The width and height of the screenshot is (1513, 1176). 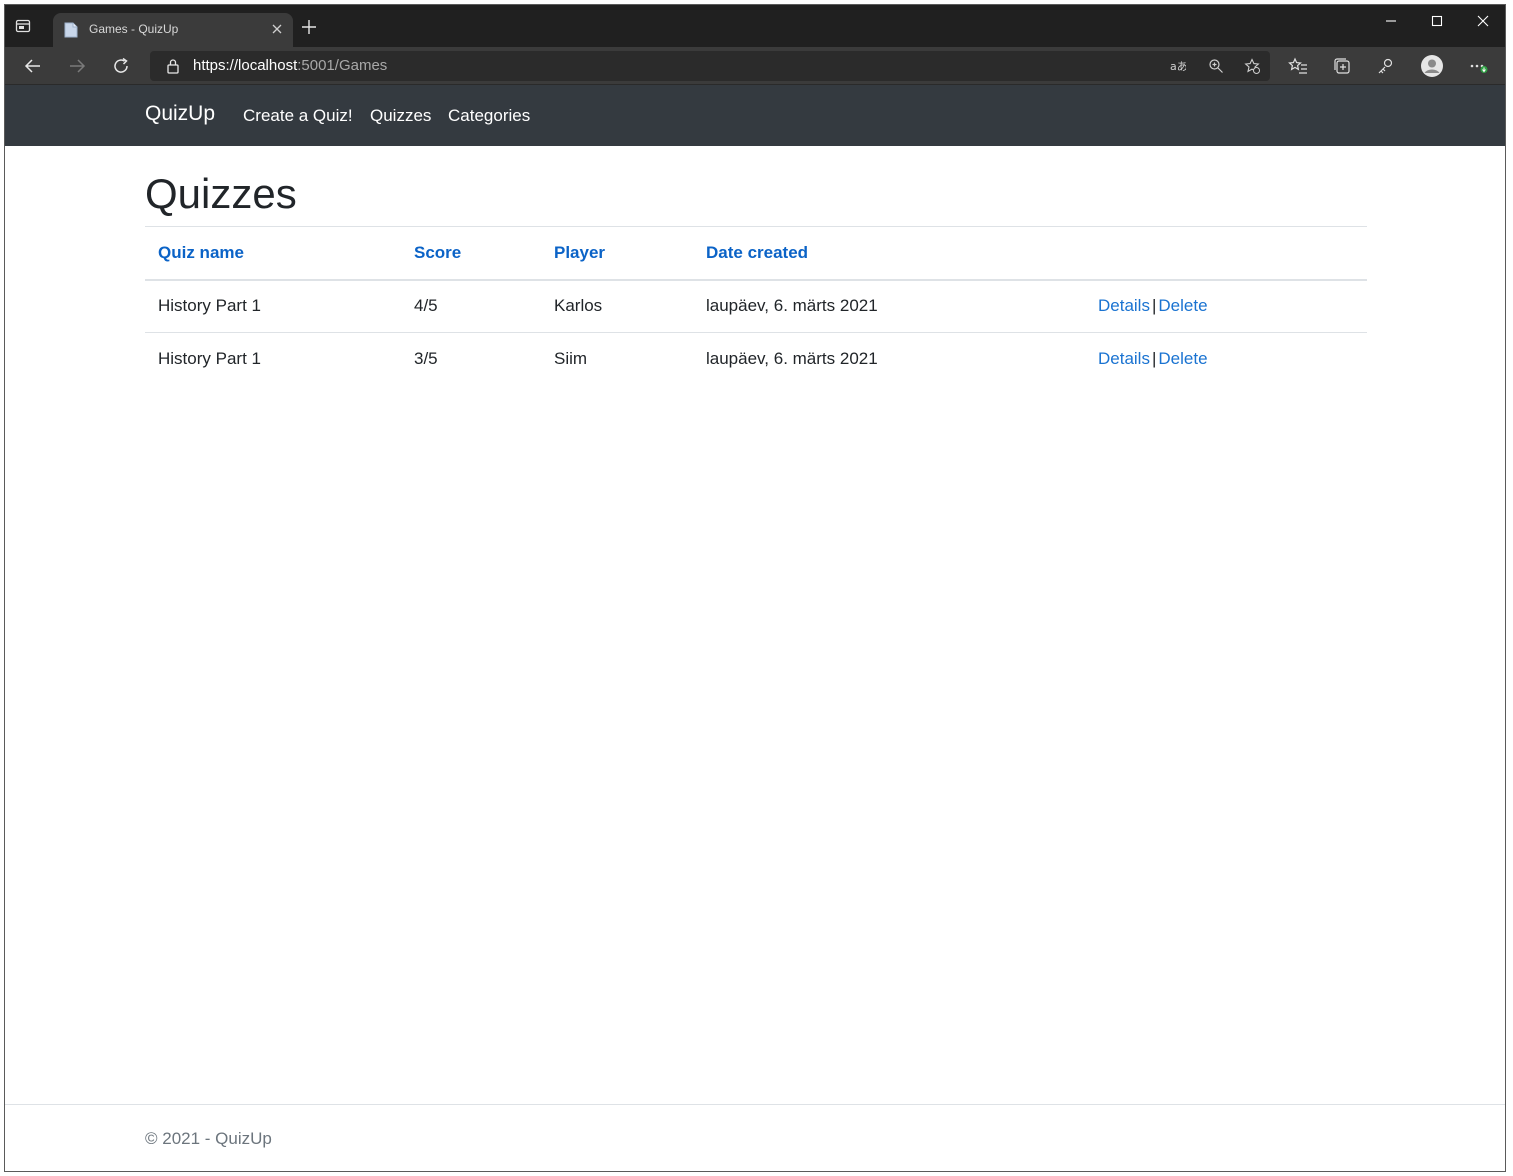 I want to click on browser-tab-active: Games - QuizUp, so click(x=173, y=30).